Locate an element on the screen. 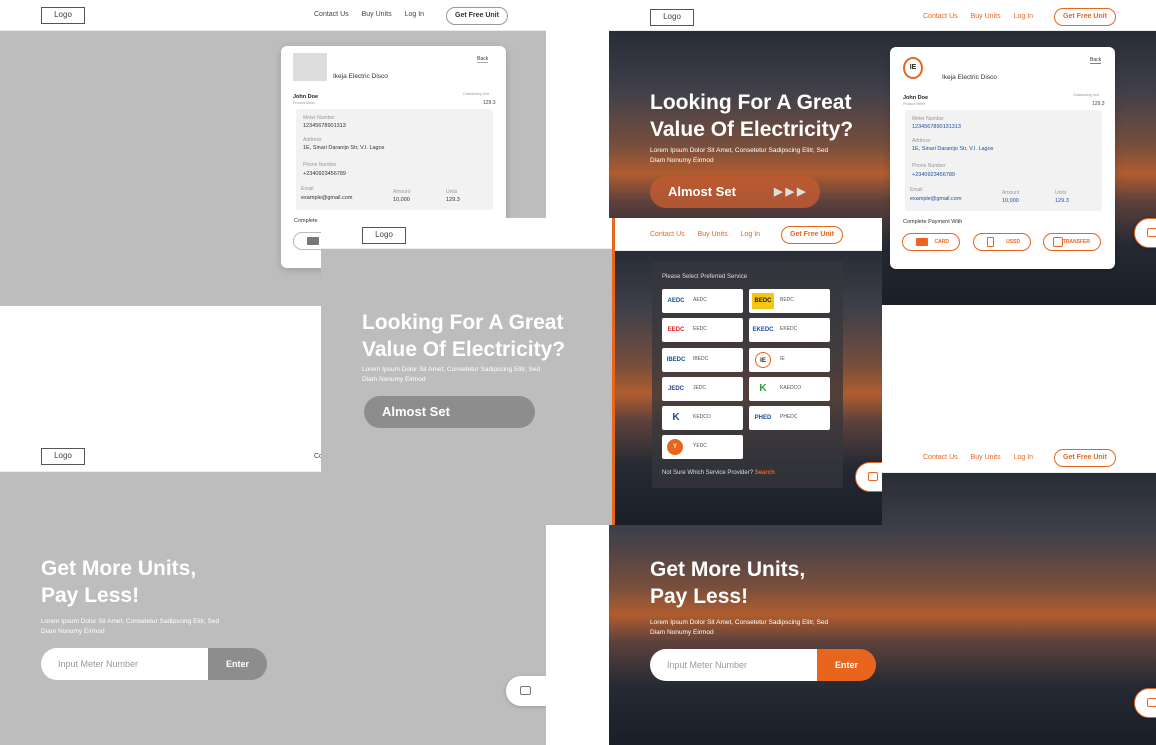 This screenshot has height=745, width=1156. service-name: KAEDCO is located at coordinates (791, 388).